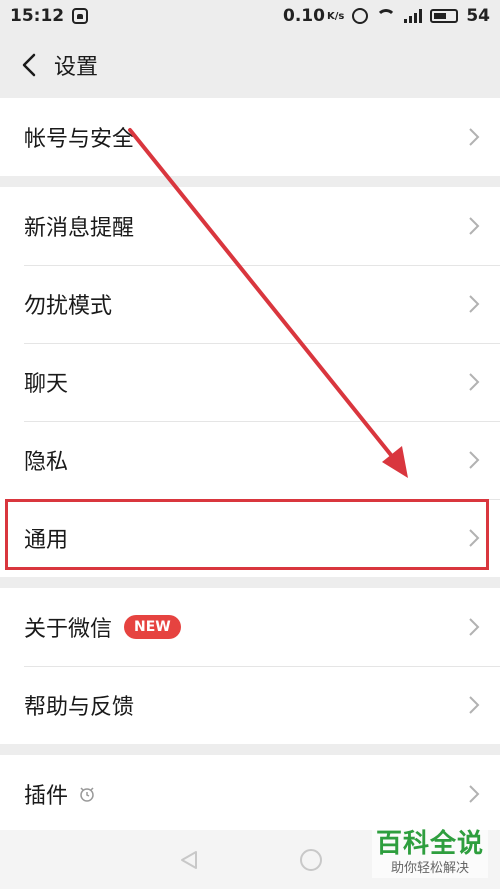 The width and height of the screenshot is (500, 889). Describe the element at coordinates (250, 538) in the screenshot. I see `settings-row-general: 通用` at that location.